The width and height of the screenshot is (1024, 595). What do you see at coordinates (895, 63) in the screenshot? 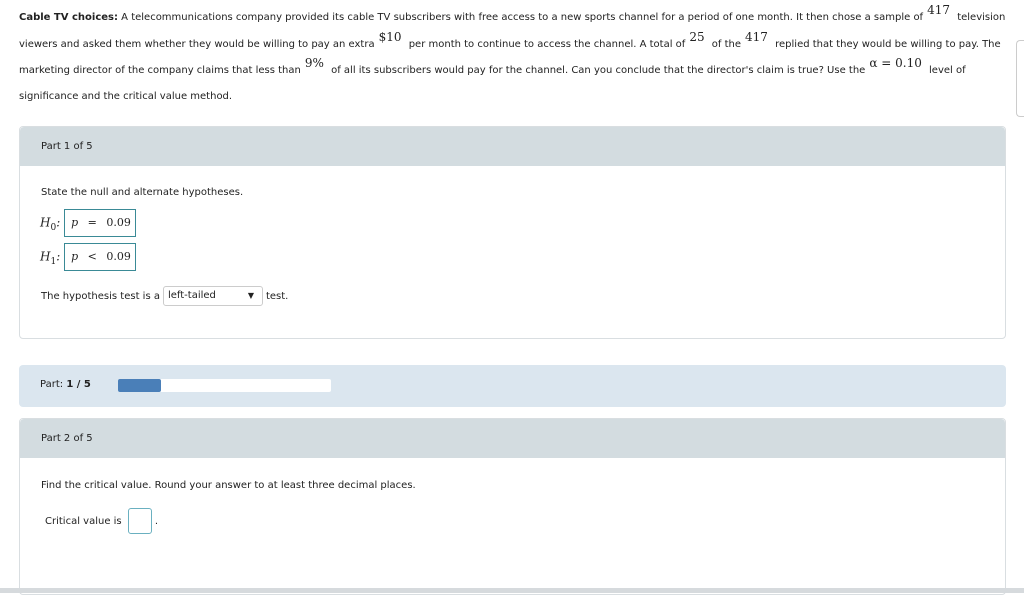
I see `alpha-value: α = 0.10` at bounding box center [895, 63].